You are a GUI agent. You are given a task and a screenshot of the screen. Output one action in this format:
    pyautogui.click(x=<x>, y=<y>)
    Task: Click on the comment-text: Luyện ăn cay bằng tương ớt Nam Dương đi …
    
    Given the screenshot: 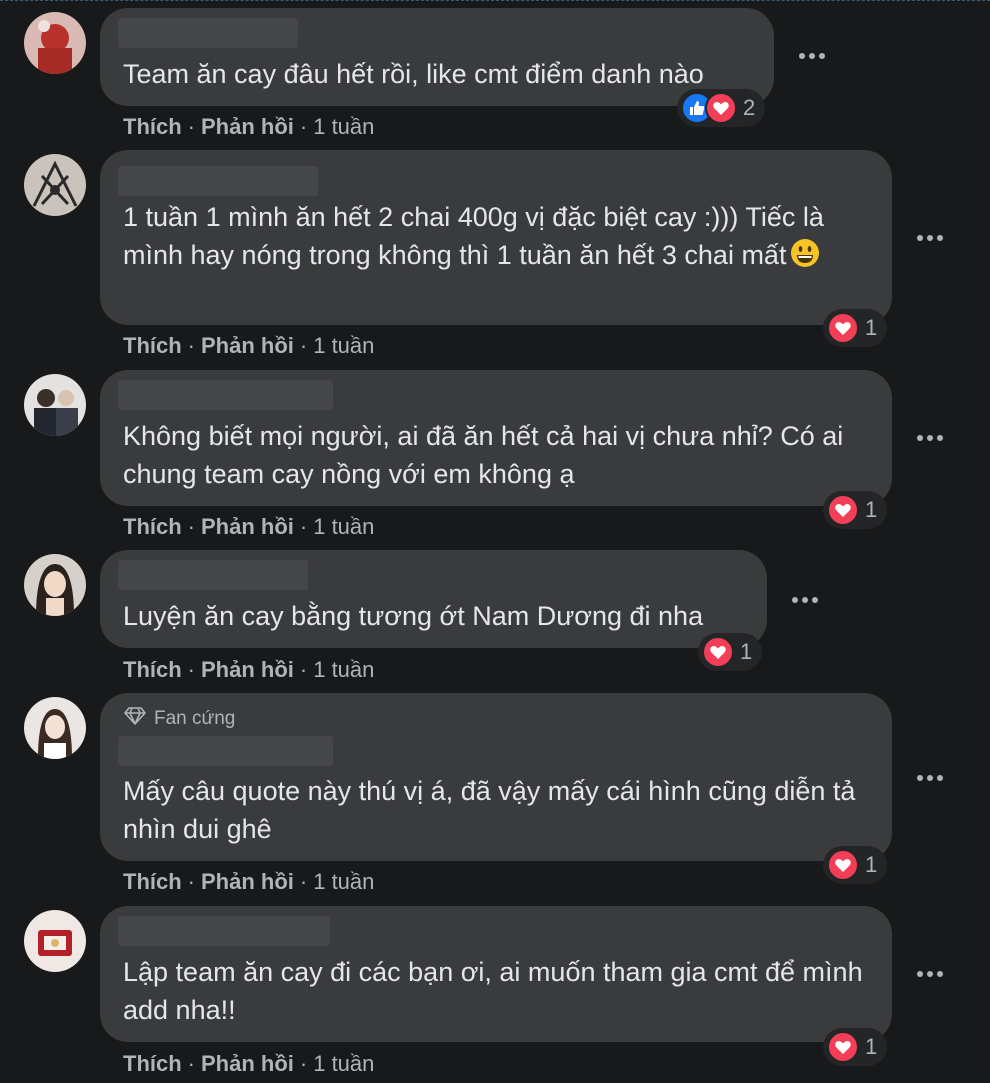 What is the action you would take?
    pyautogui.click(x=413, y=616)
    